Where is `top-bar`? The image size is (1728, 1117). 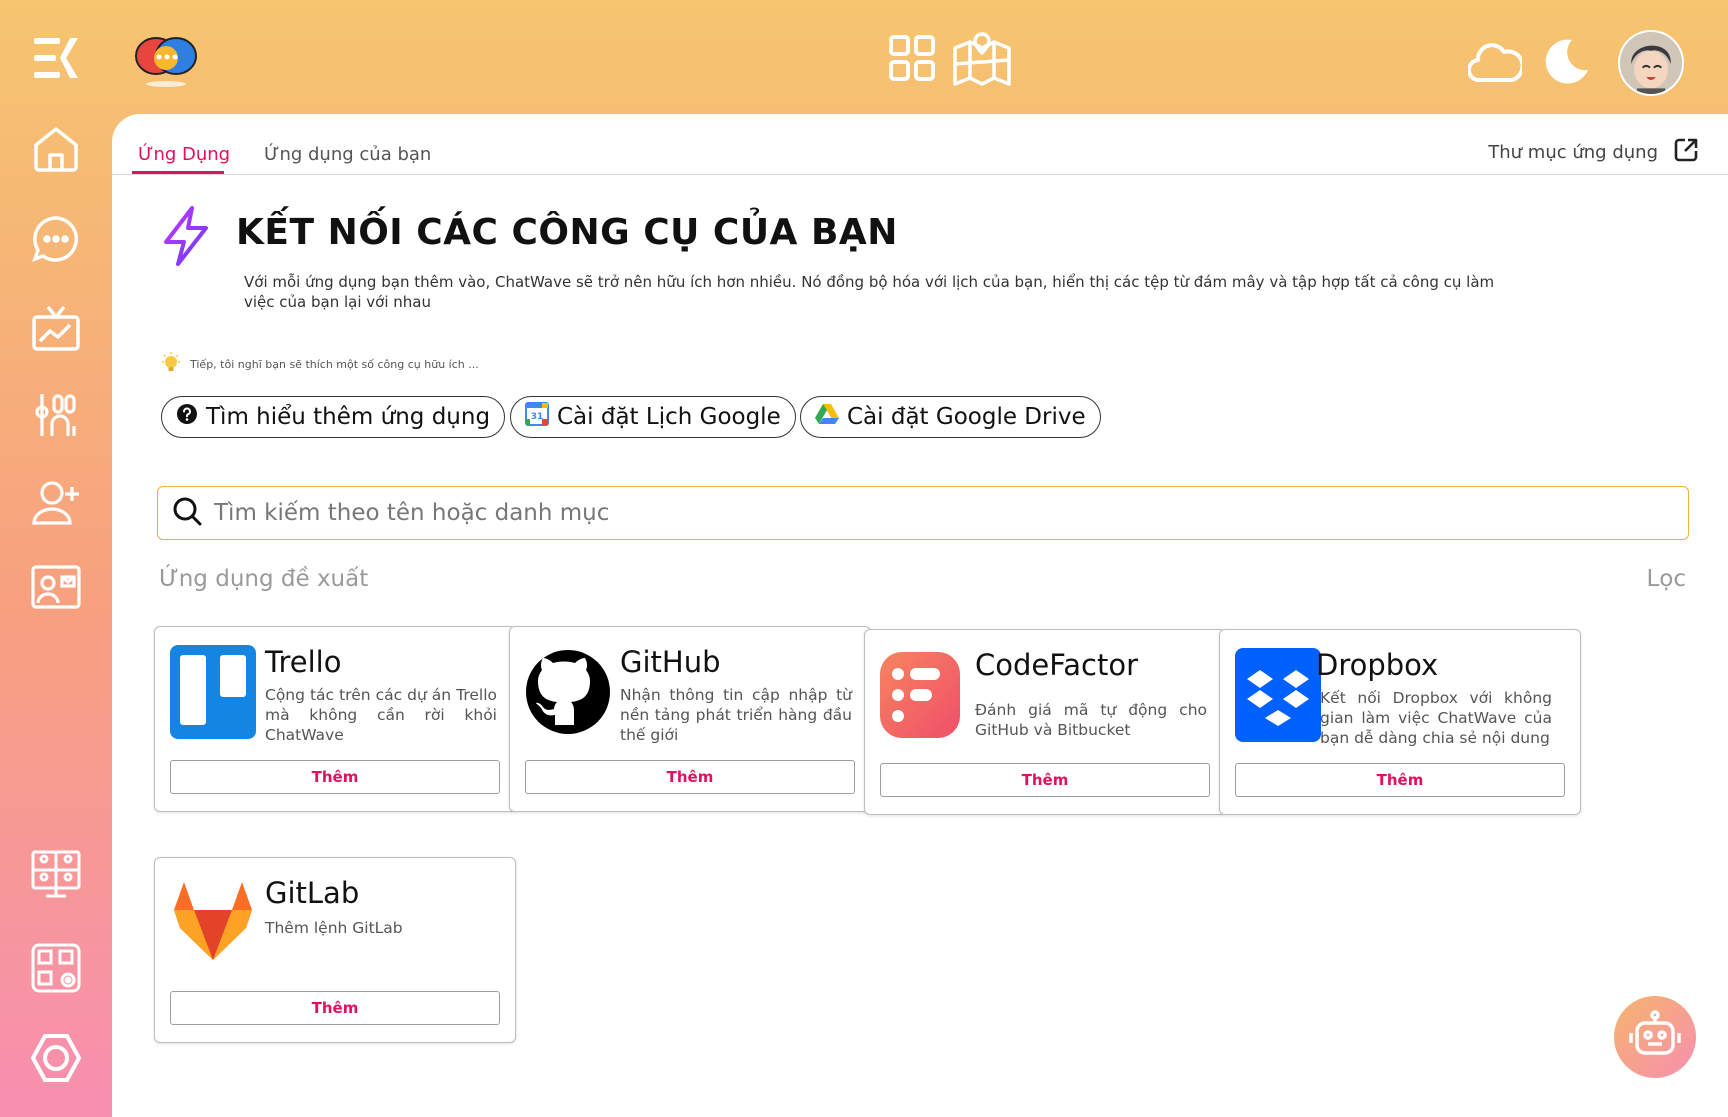
top-bar is located at coordinates (920, 57).